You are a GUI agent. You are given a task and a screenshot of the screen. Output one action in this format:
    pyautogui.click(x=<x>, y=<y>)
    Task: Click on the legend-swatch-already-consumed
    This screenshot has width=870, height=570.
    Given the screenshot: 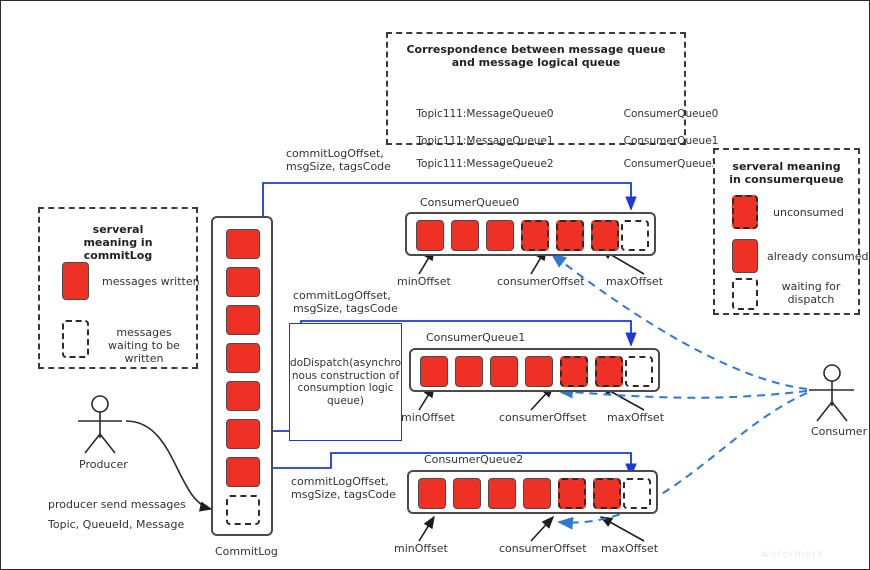 What is the action you would take?
    pyautogui.click(x=745, y=256)
    